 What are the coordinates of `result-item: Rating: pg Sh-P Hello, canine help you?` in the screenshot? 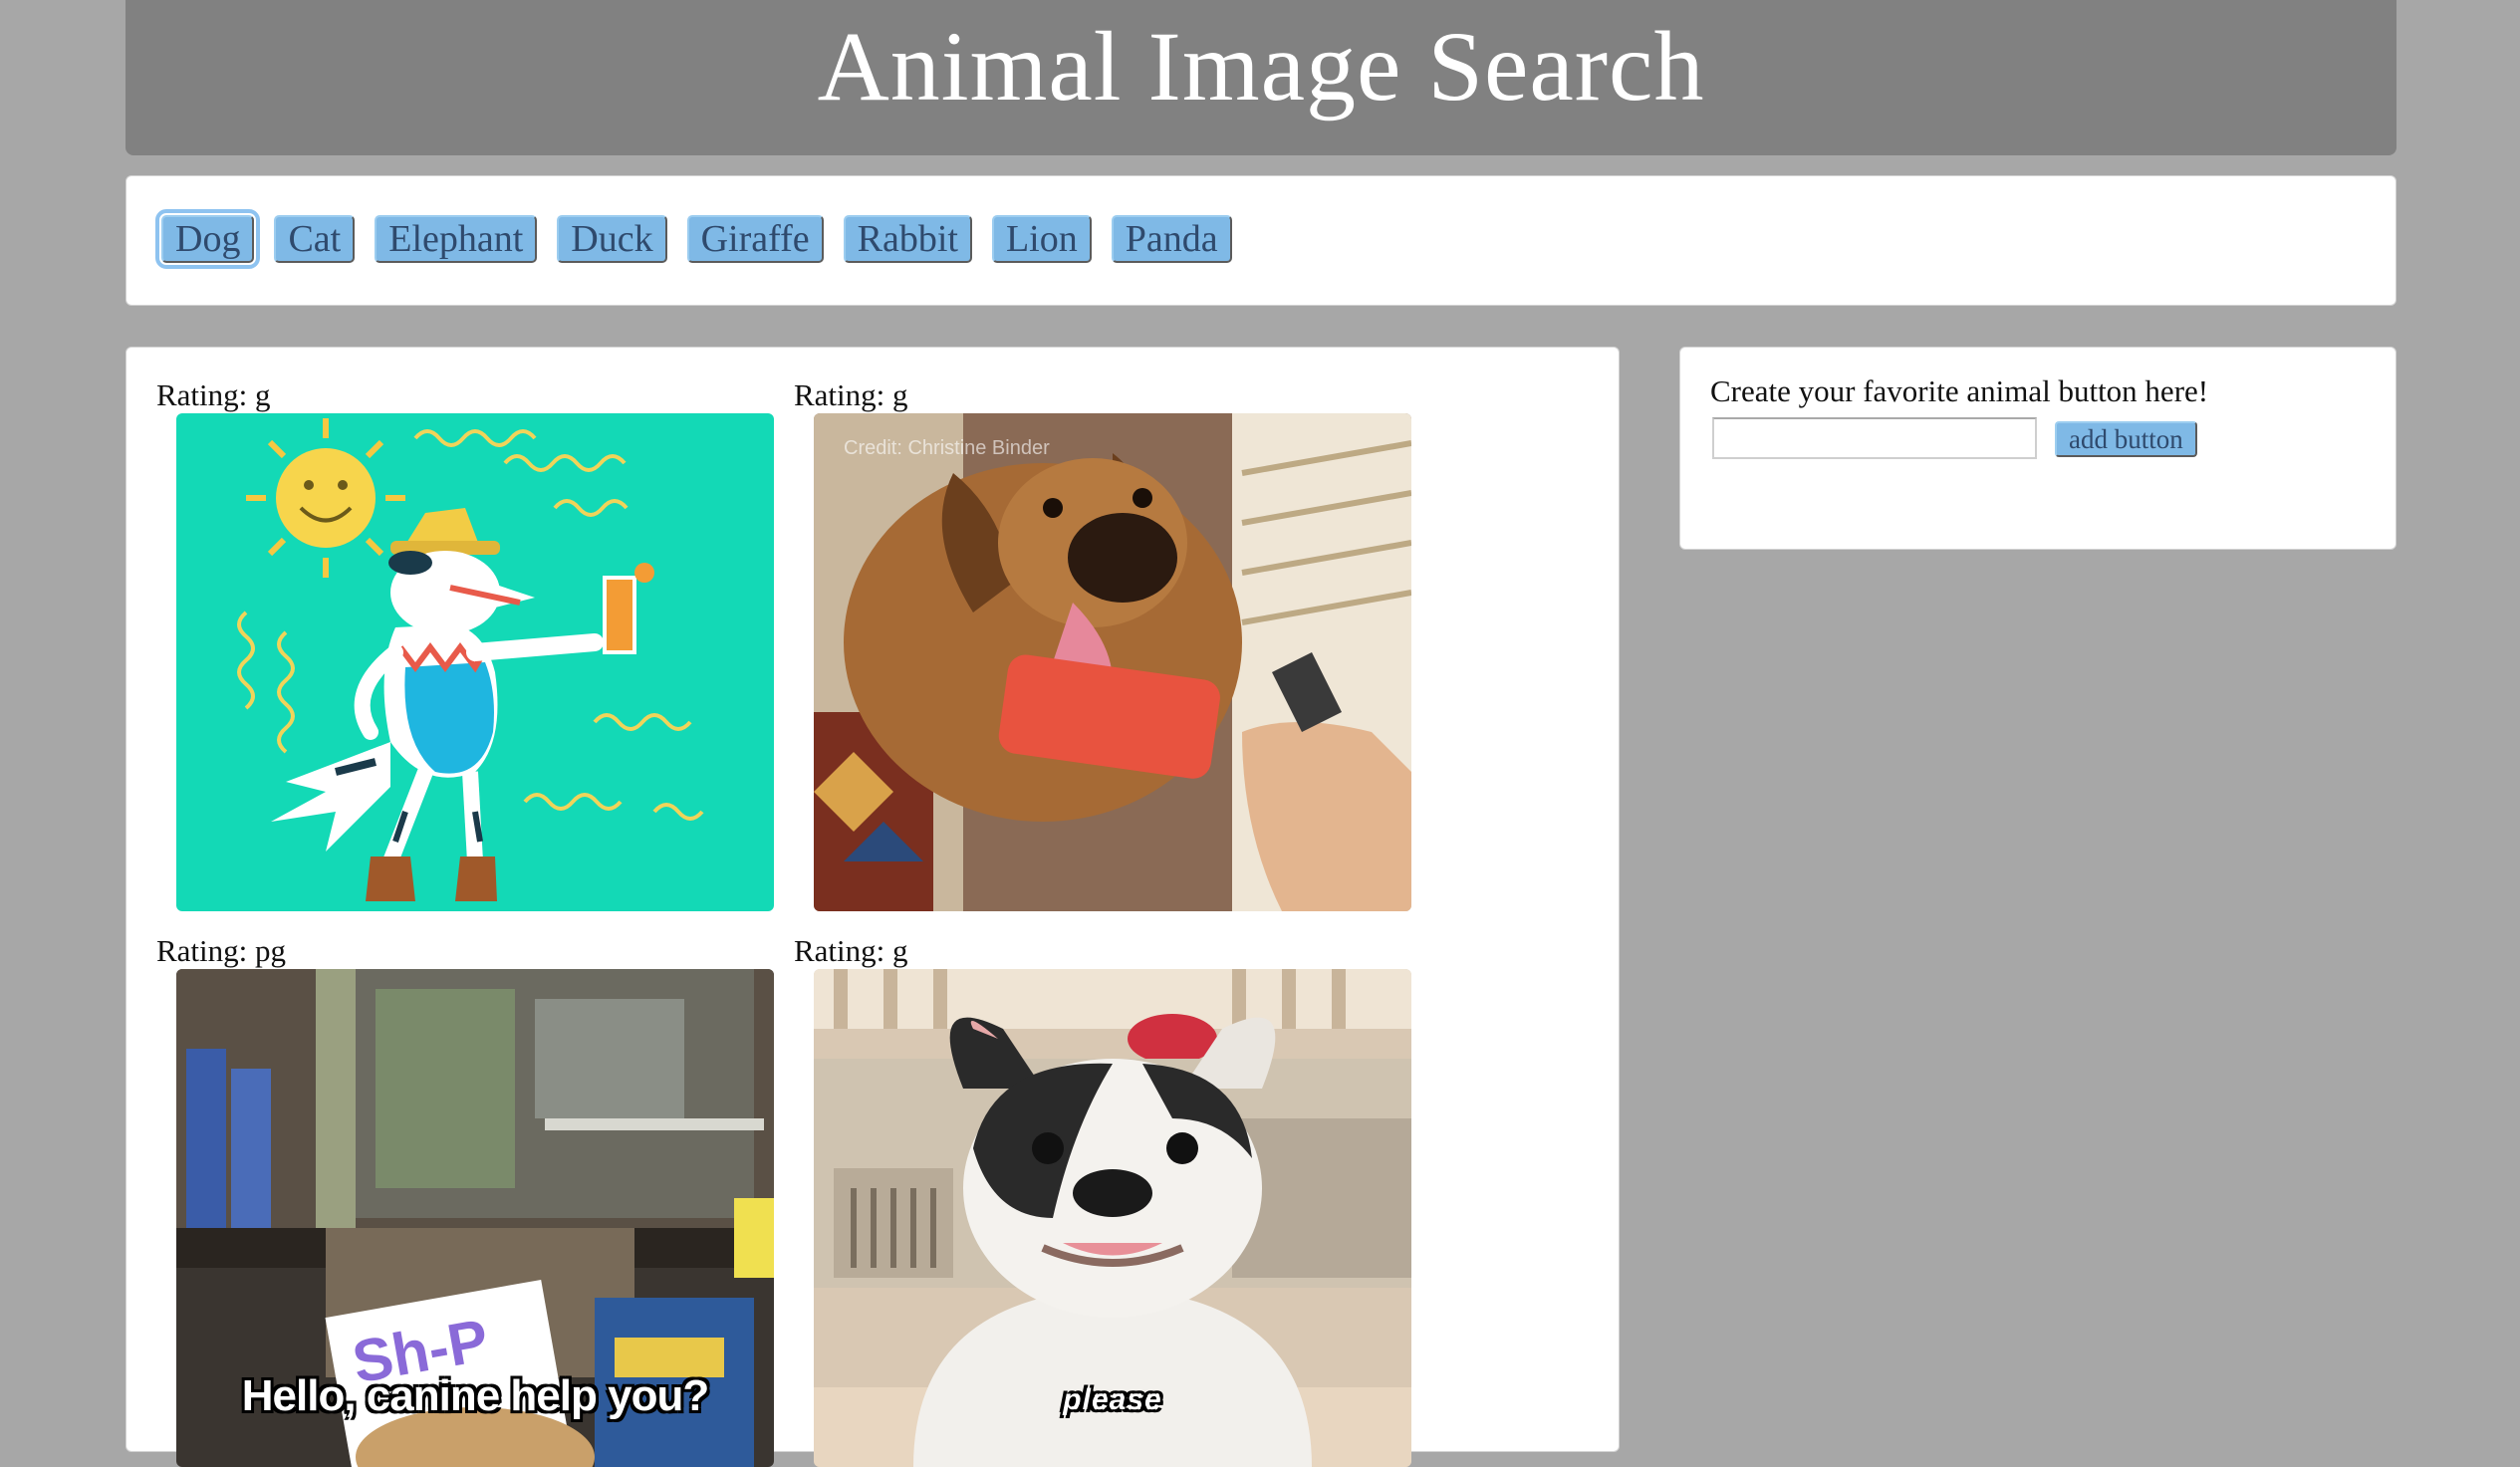 It's located at (475, 1200).